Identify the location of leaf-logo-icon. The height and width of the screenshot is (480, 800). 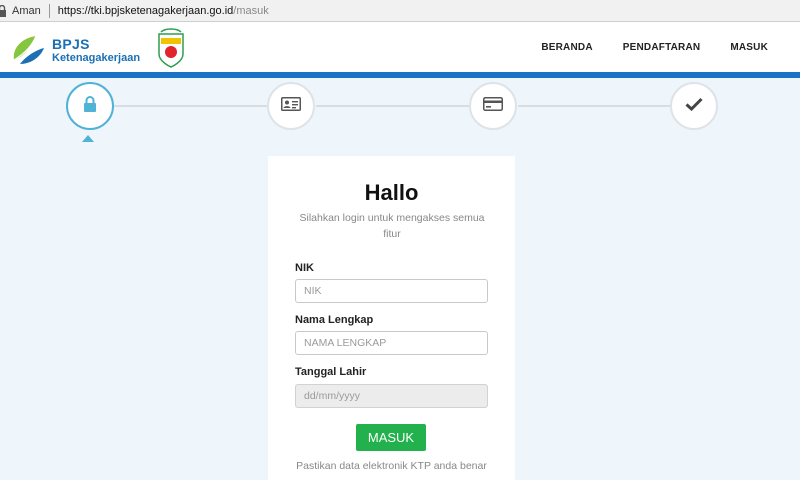
(28, 50).